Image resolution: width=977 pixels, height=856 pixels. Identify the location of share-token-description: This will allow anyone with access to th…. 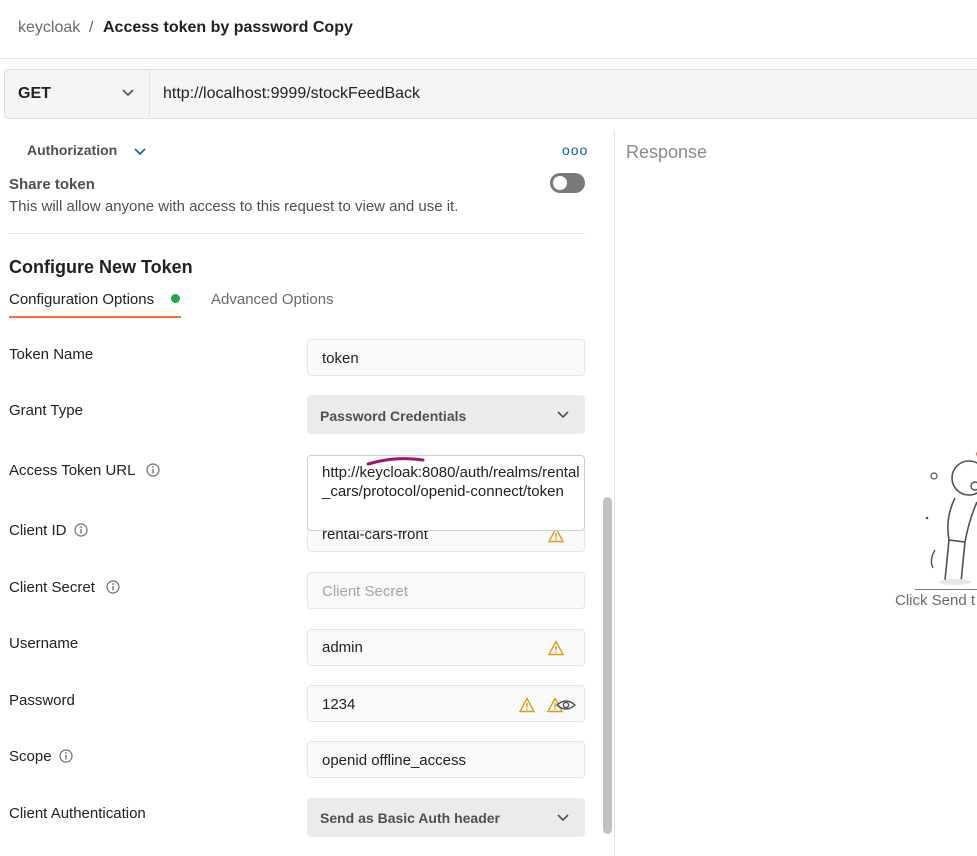
(234, 206).